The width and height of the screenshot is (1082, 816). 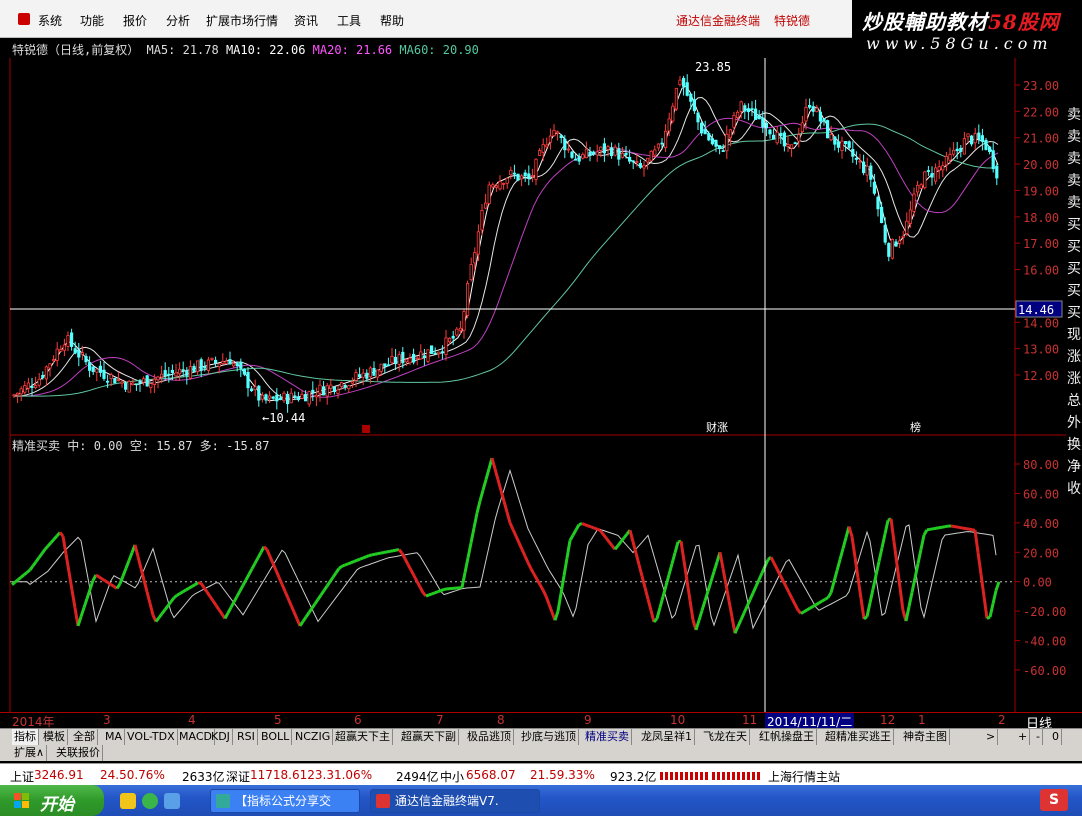 What do you see at coordinates (285, 801) in the screenshot?
I see `taskbar-item-forum: 【指标公式分享交` at bounding box center [285, 801].